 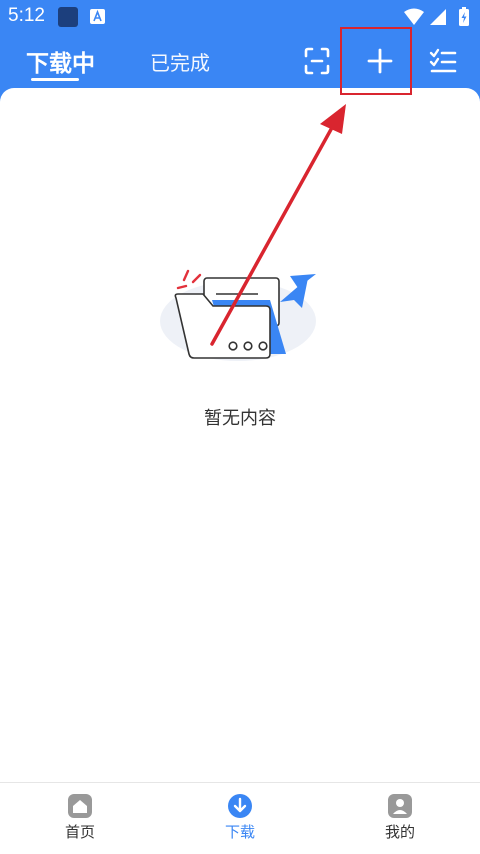 I want to click on signal-icon, so click(x=438, y=17).